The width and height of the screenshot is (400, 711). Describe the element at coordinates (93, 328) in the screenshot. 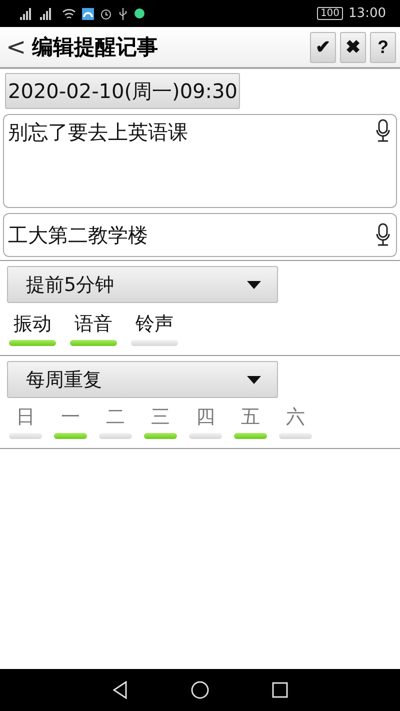

I see `alert-toggle: 语音` at that location.